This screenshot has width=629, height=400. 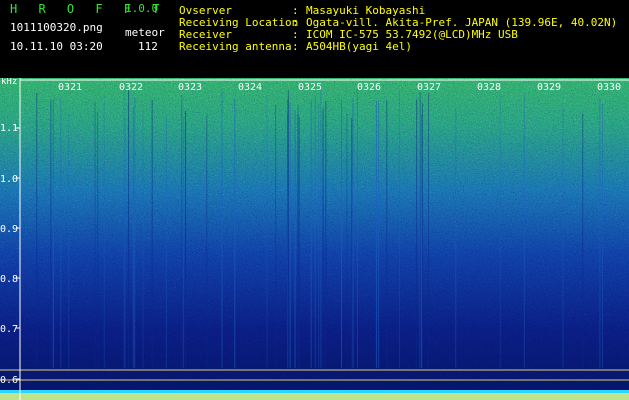 I want to click on filename: 1011100320.png, so click(x=56, y=27).